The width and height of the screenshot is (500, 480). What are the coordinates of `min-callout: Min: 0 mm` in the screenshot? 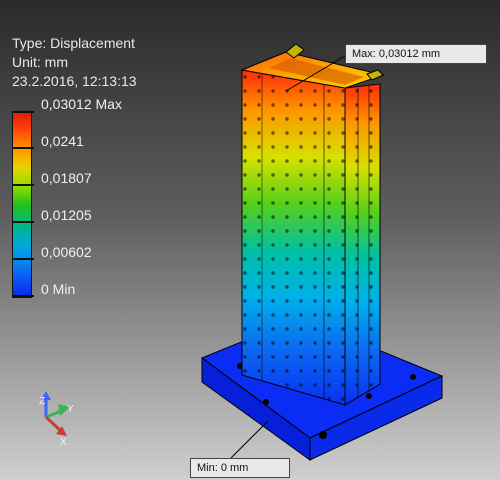 It's located at (240, 468).